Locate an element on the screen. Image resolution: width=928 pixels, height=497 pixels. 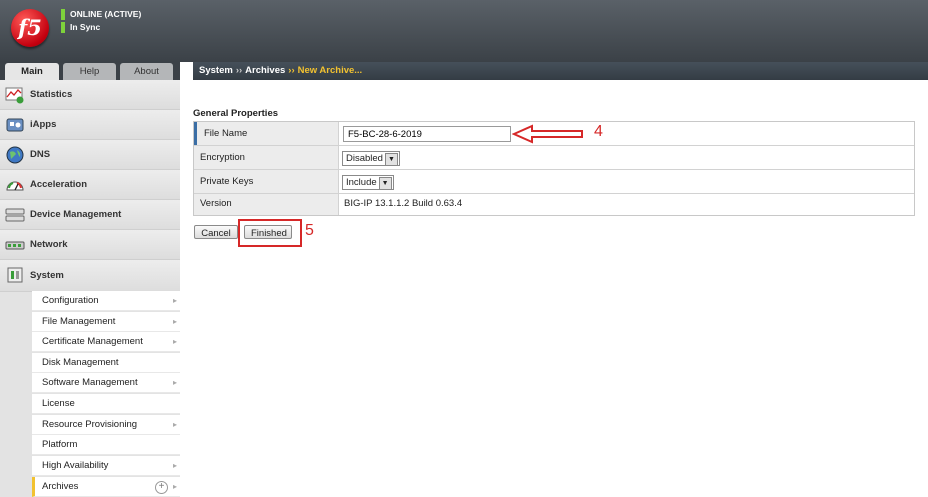
submenu-label: Disk Management is located at coordinates (80, 362).